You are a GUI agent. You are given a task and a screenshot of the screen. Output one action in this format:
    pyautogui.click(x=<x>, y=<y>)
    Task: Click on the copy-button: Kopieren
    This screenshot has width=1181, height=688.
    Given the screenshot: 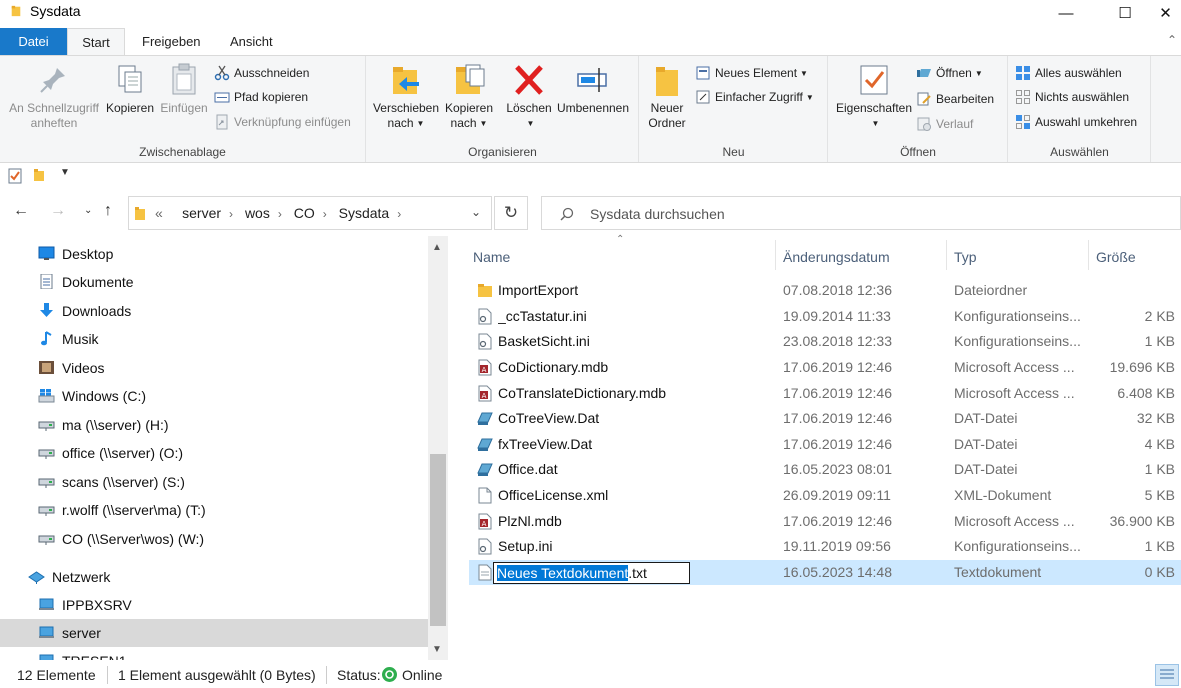 What is the action you would take?
    pyautogui.click(x=130, y=89)
    